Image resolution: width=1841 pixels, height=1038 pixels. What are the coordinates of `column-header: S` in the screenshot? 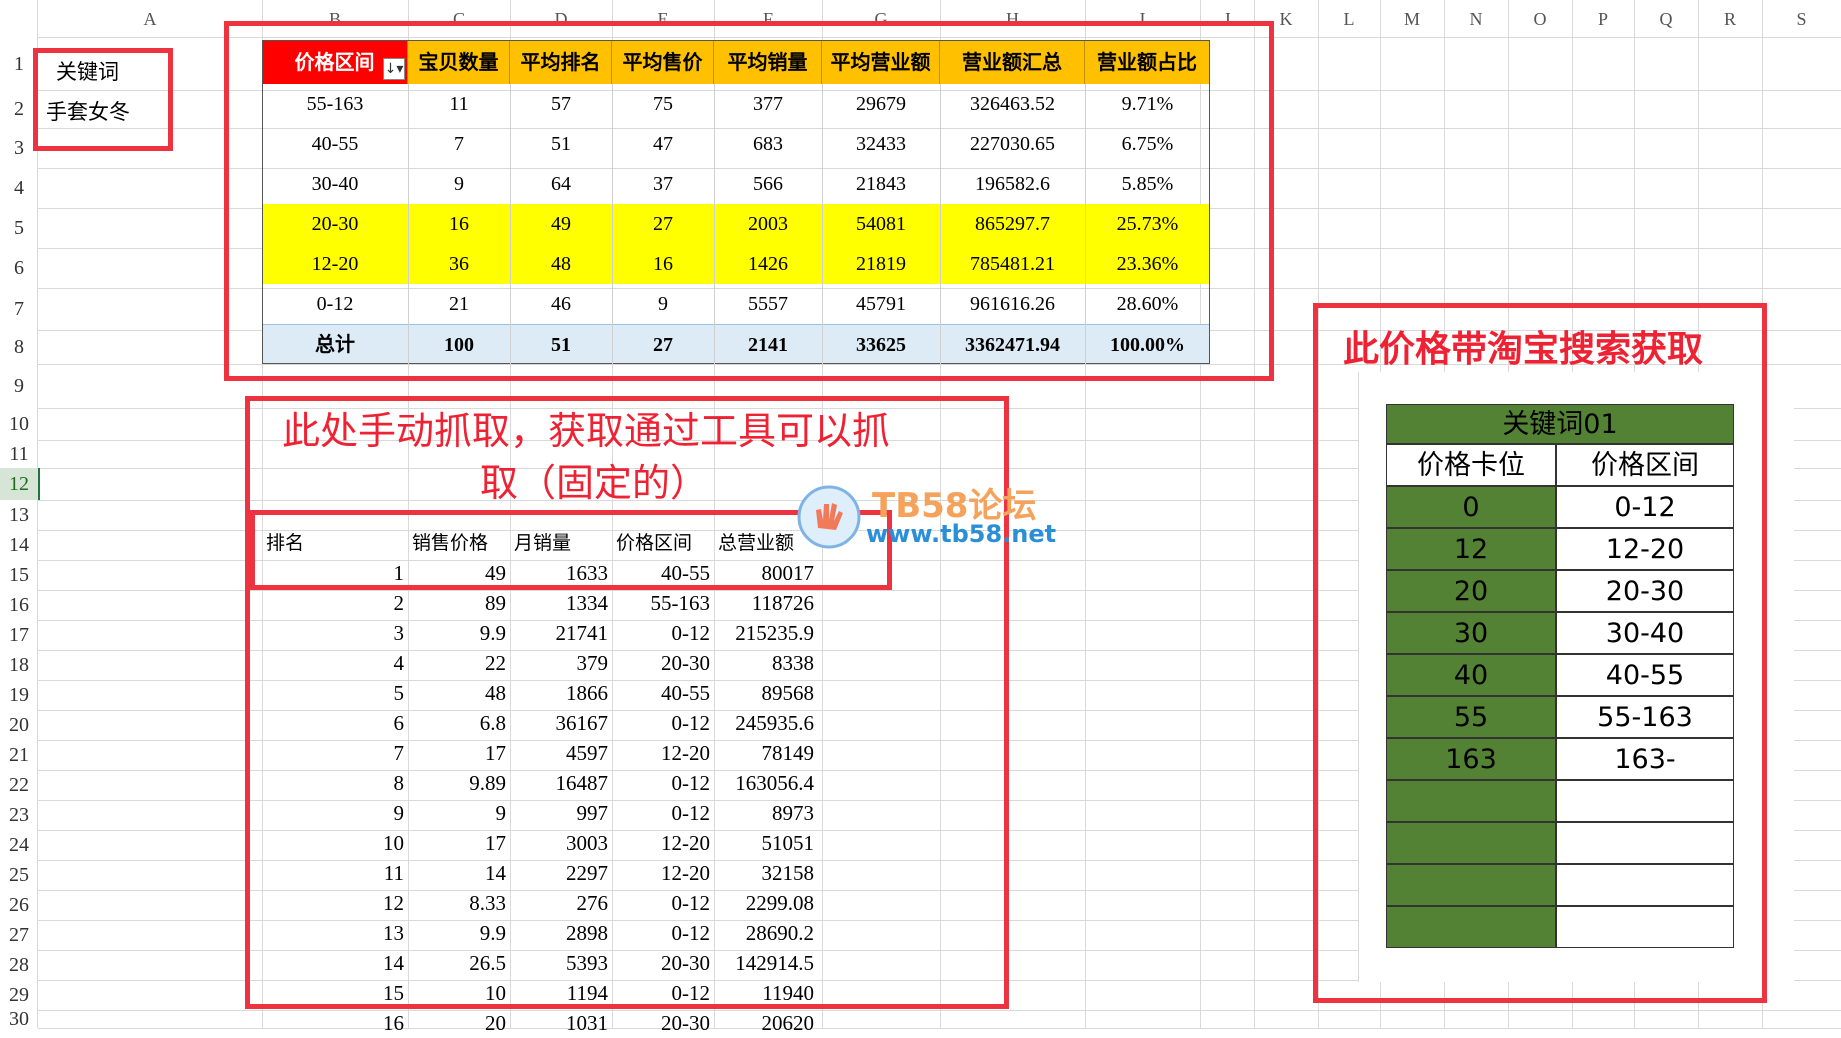 It's located at (1801, 19).